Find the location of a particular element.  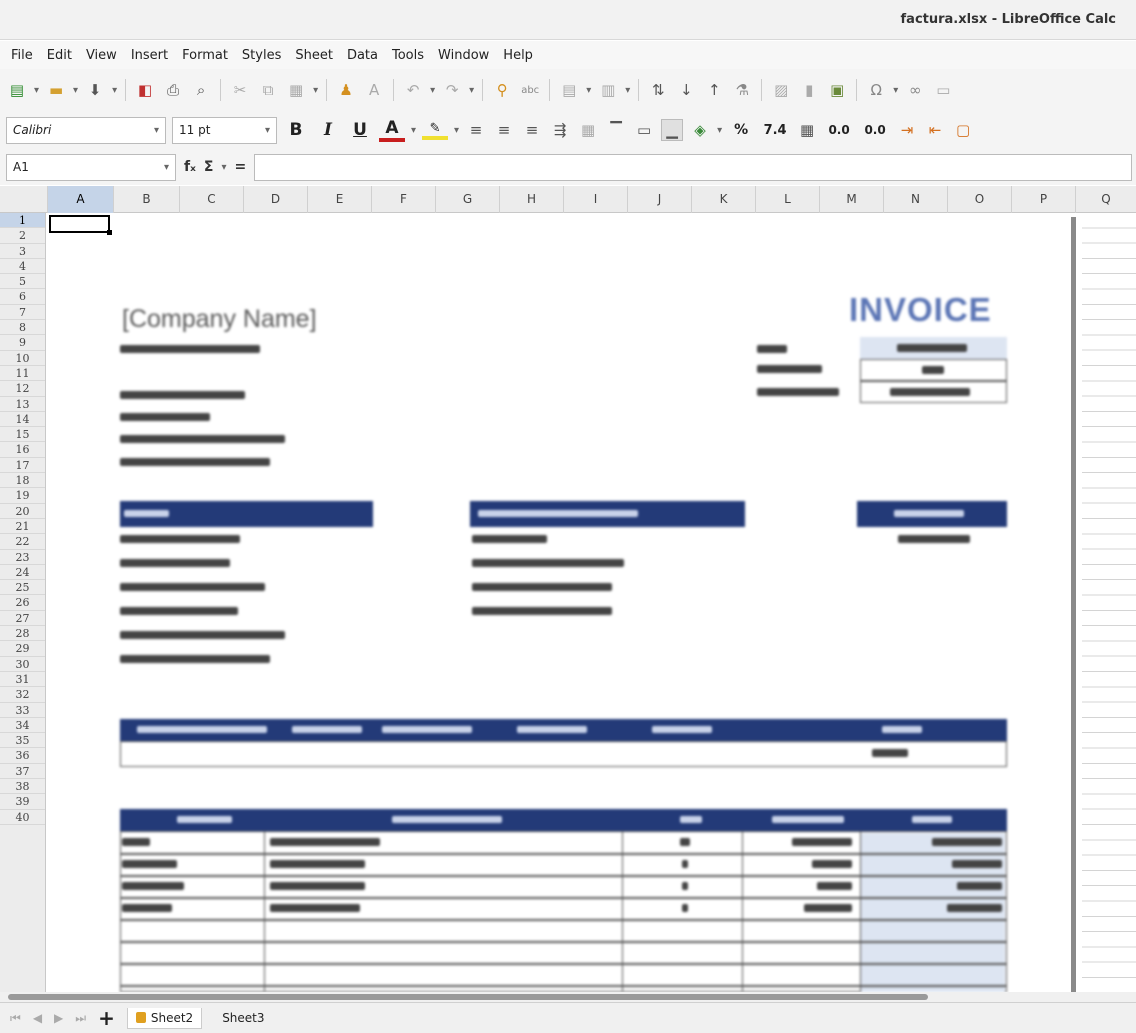

column-header: C is located at coordinates (211, 199).